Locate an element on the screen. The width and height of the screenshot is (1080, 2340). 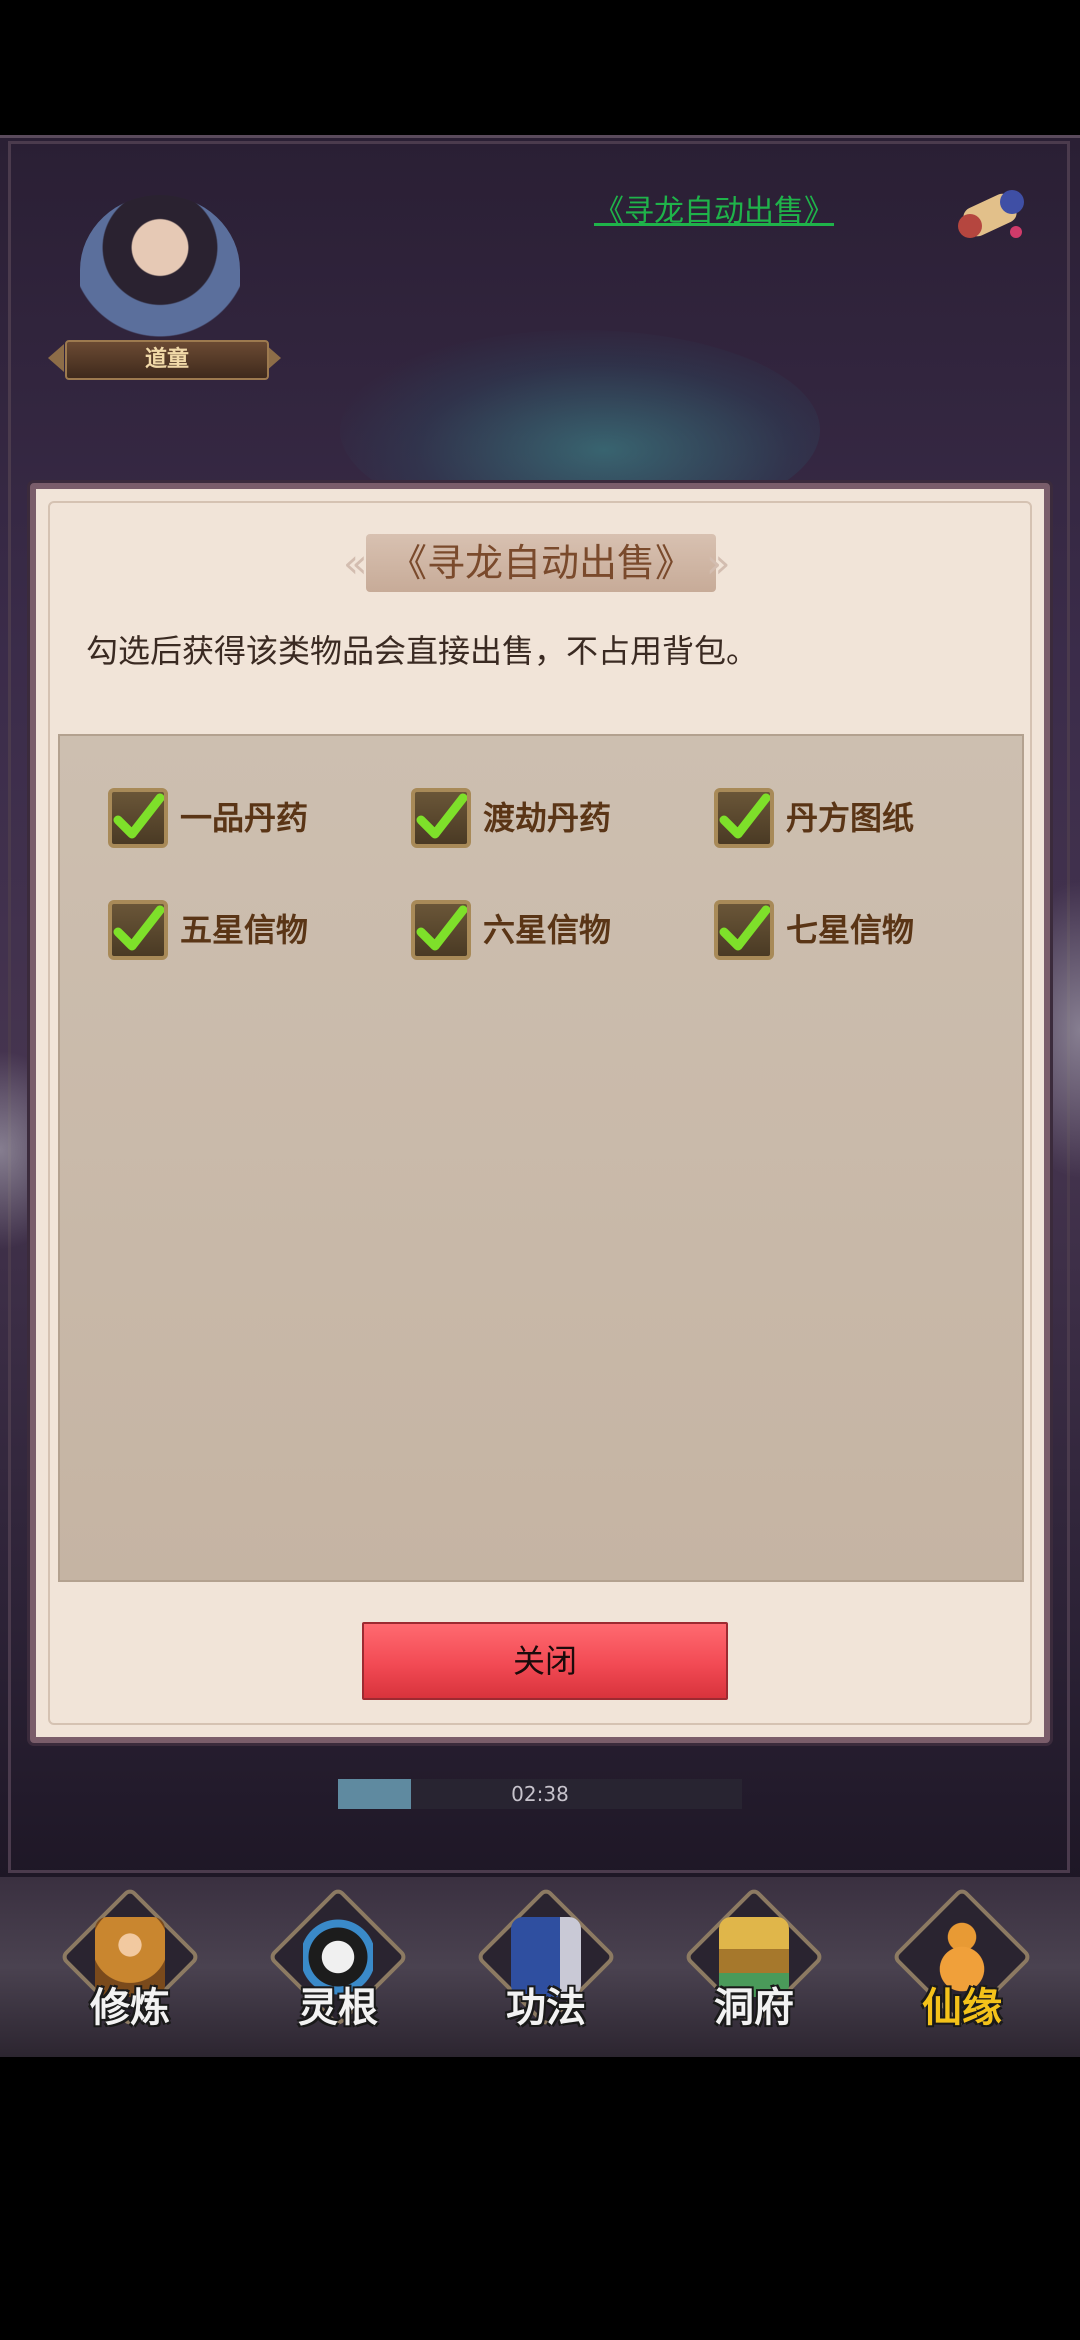
nav-label: 修炼 is located at coordinates (130, 2008).